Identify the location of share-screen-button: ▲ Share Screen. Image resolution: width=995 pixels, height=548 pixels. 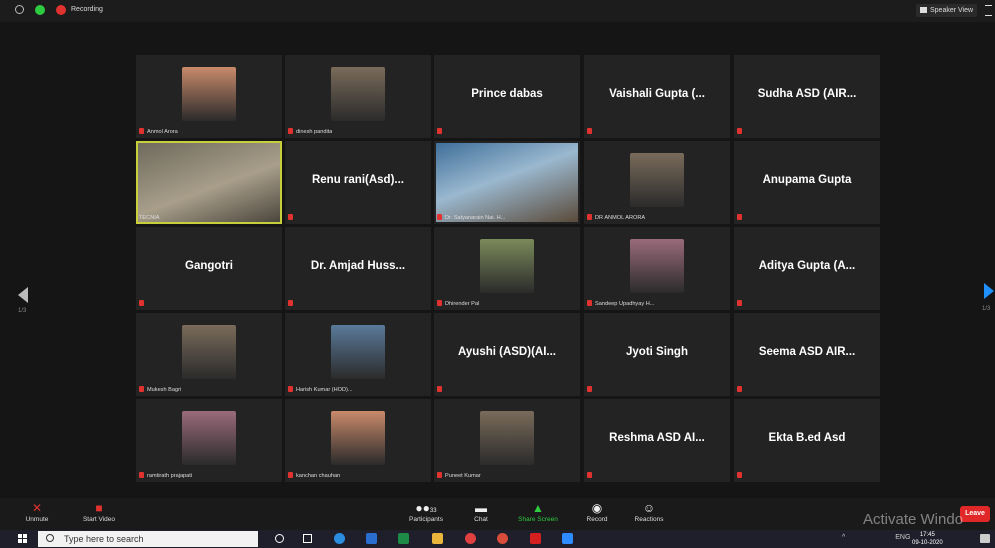
(538, 511).